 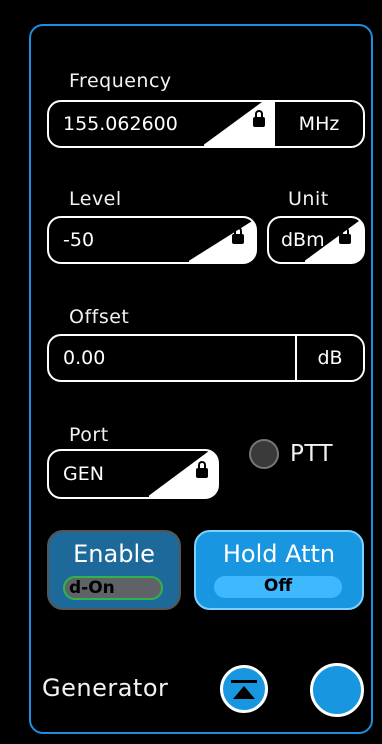 I want to click on generator-title: Generator, so click(x=105, y=688).